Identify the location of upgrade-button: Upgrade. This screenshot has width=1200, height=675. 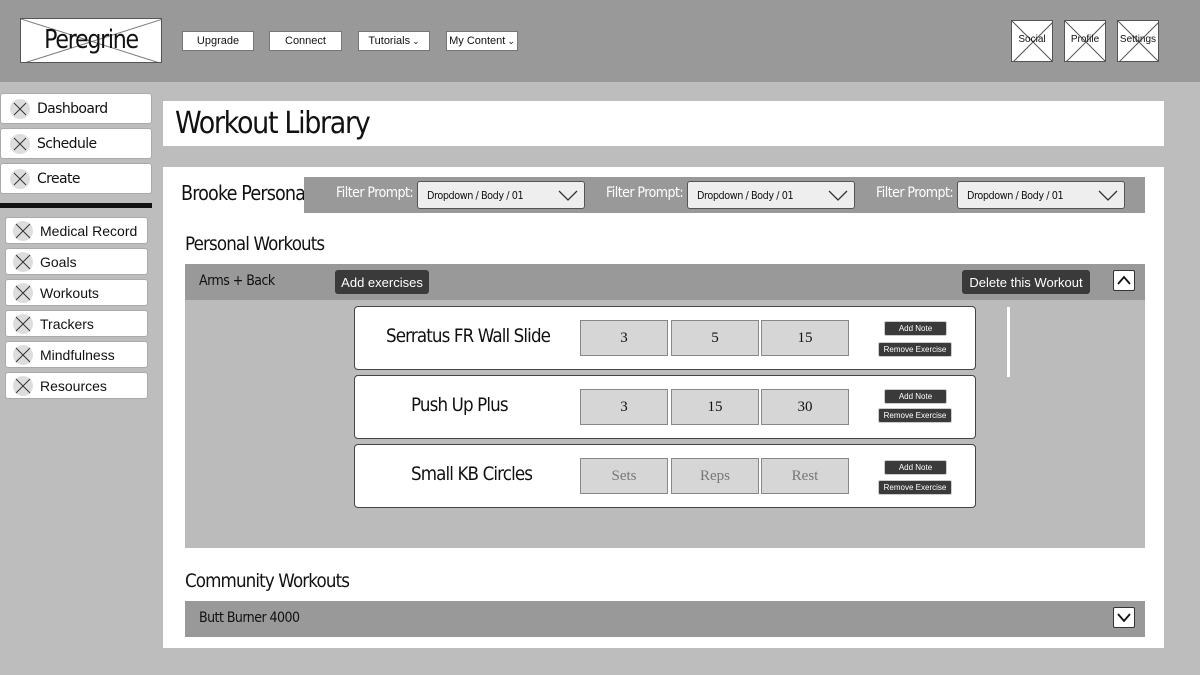
(218, 41).